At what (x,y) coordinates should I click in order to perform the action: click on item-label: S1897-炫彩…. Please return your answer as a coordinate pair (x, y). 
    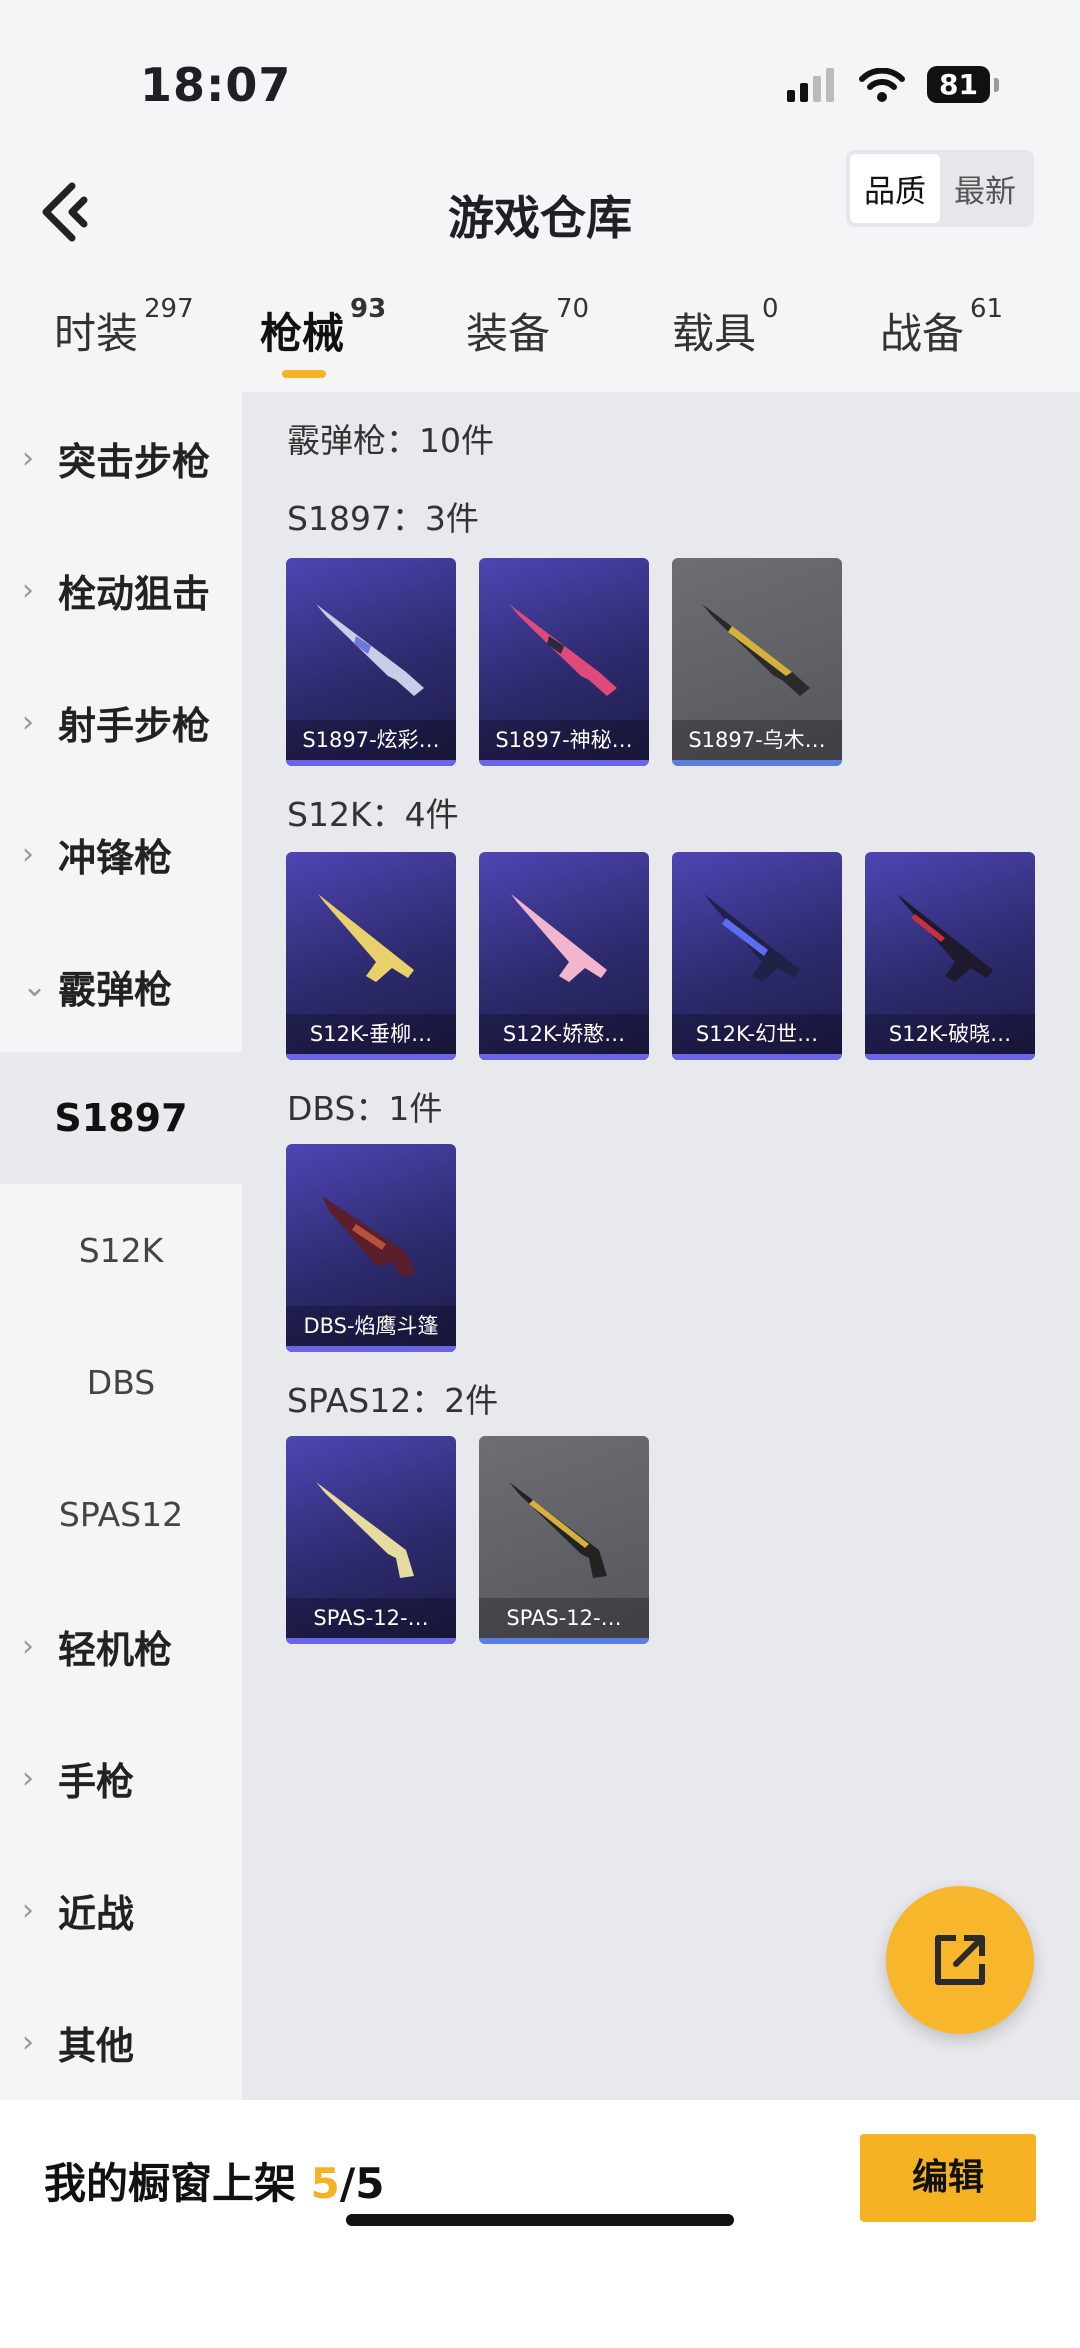
    Looking at the image, I should click on (371, 740).